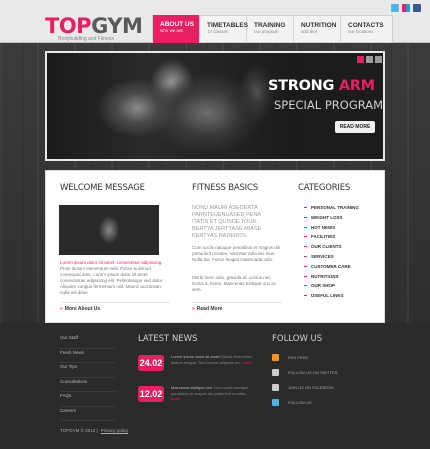 The height and width of the screenshot is (449, 430). What do you see at coordinates (87, 385) in the screenshot?
I see `footer-link: Consultations` at bounding box center [87, 385].